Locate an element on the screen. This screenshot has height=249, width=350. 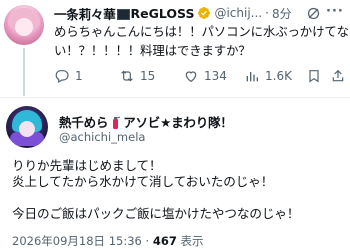
reply-line: 今日のご飯はパックご飯に塩かけたやつなのじゃ！ is located at coordinates (156, 213).